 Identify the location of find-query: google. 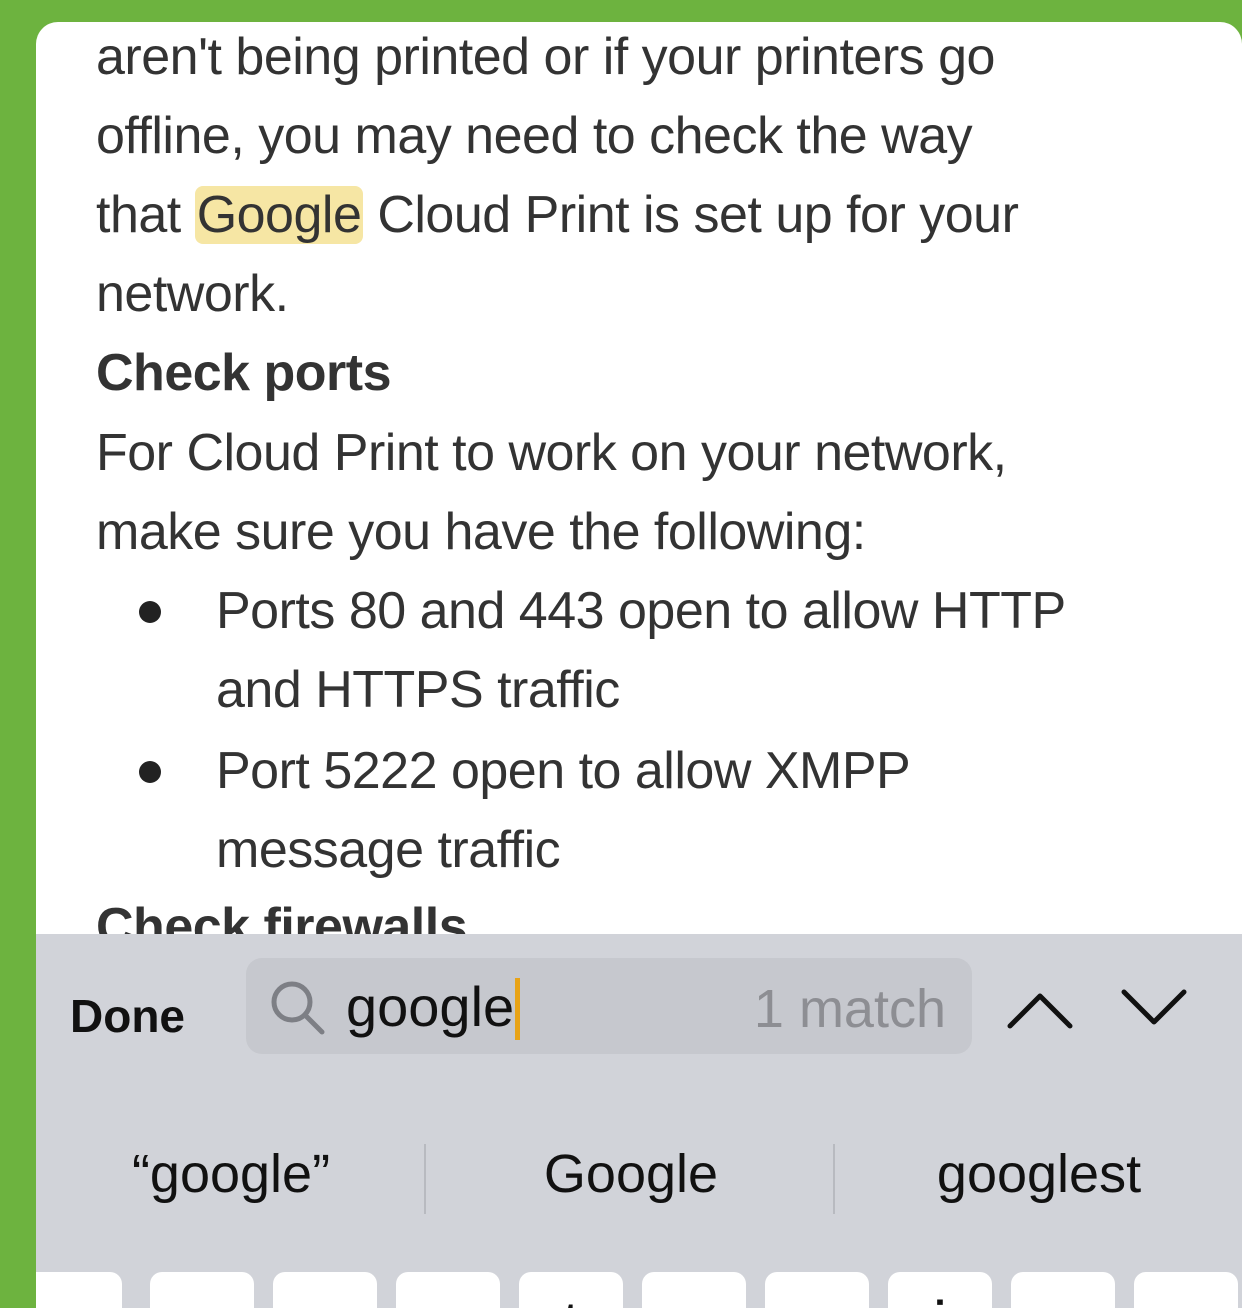
(433, 1007).